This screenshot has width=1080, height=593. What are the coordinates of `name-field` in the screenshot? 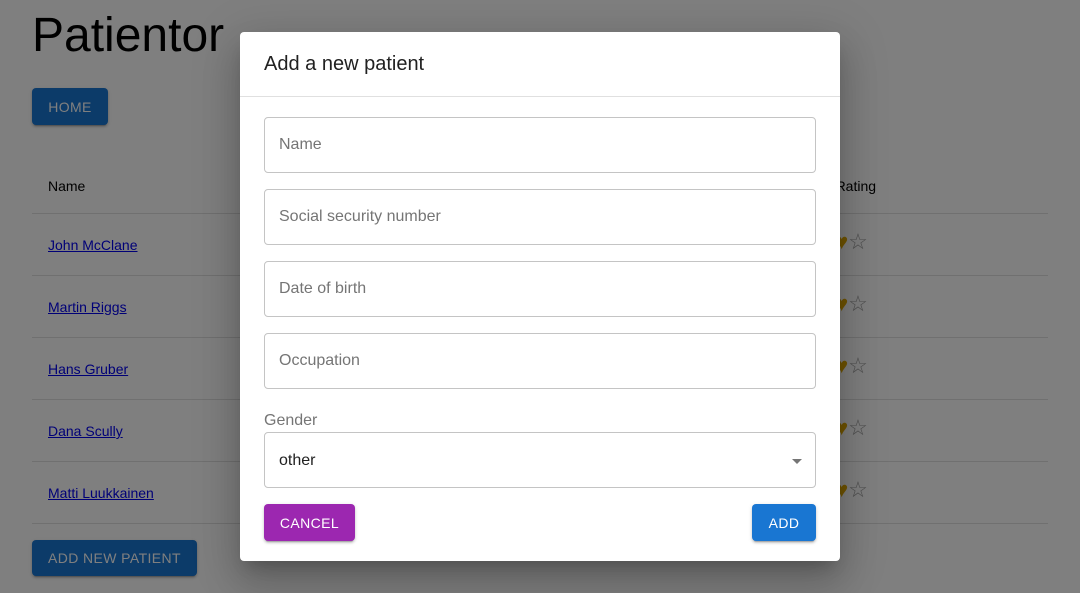 It's located at (540, 145).